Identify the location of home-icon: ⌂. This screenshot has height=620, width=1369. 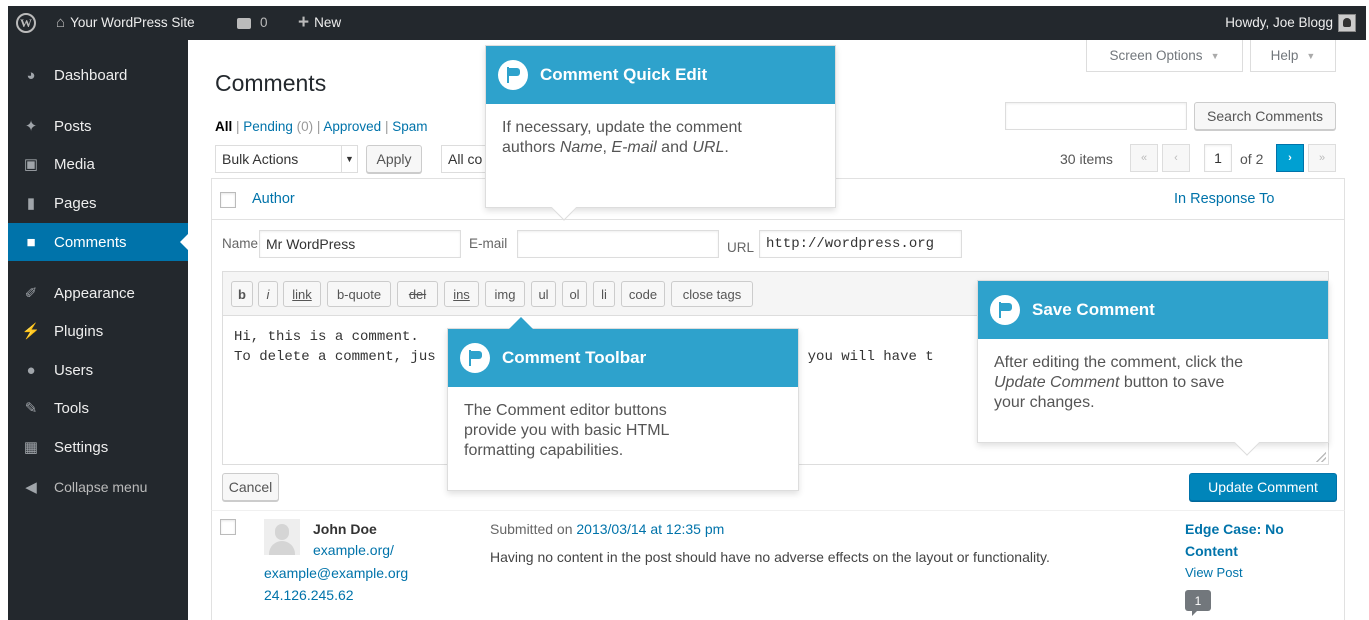
(61, 22).